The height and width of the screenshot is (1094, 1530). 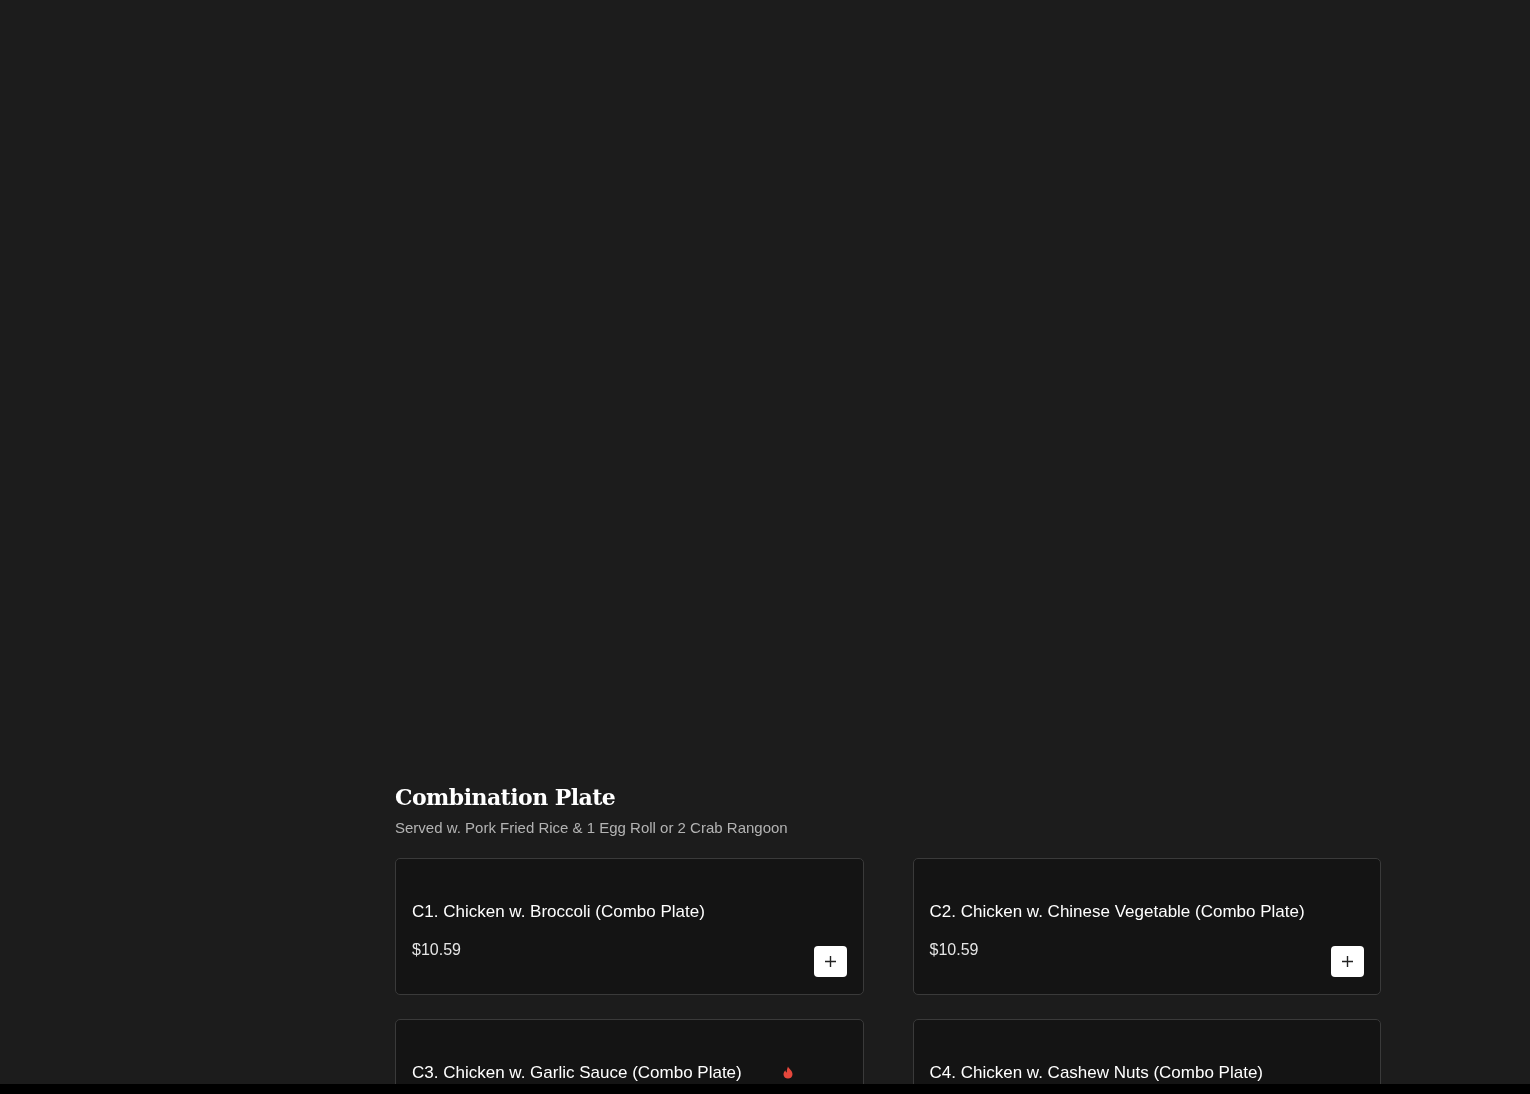 What do you see at coordinates (591, 828) in the screenshot?
I see `section-subtitle: Served w. Pork Fried Rice & 1 Egg Roll or 2 Crab Rangoon` at bounding box center [591, 828].